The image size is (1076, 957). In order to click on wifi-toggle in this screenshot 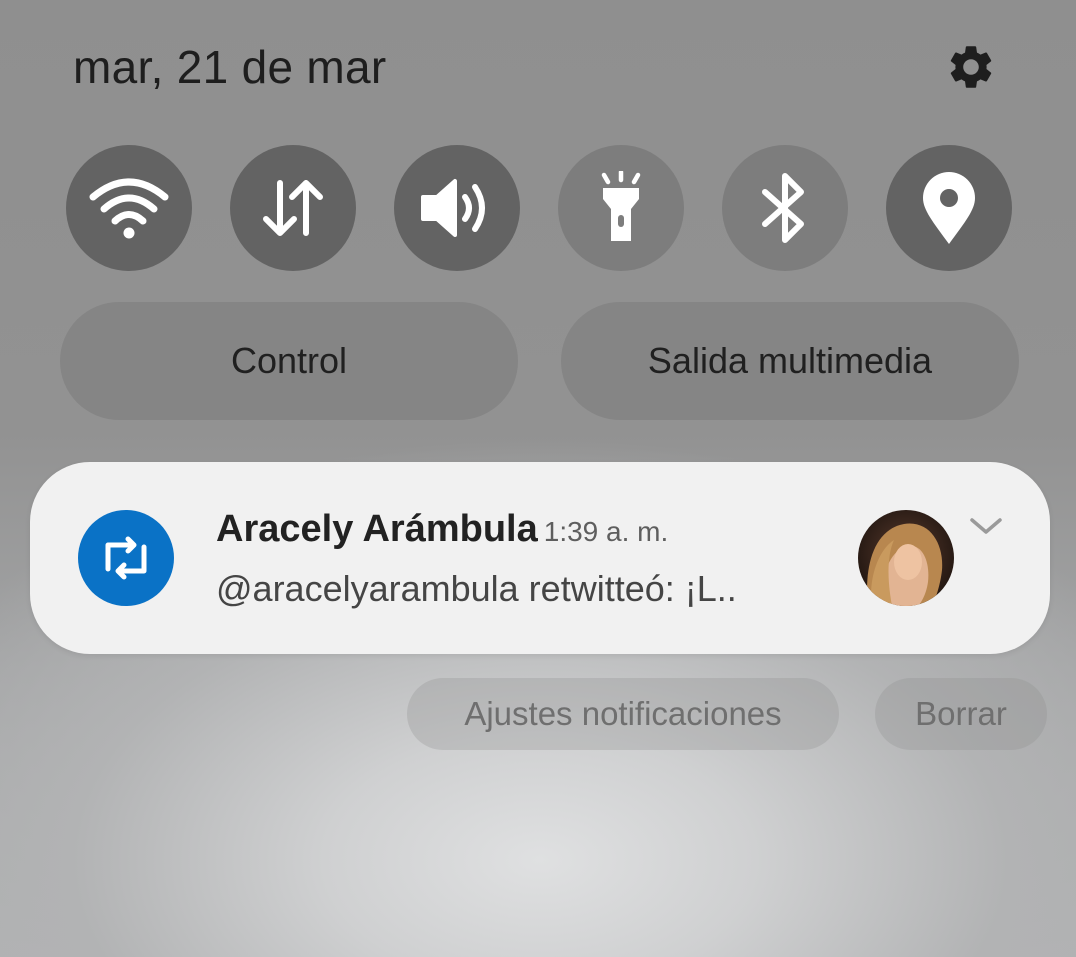, I will do `click(129, 208)`.